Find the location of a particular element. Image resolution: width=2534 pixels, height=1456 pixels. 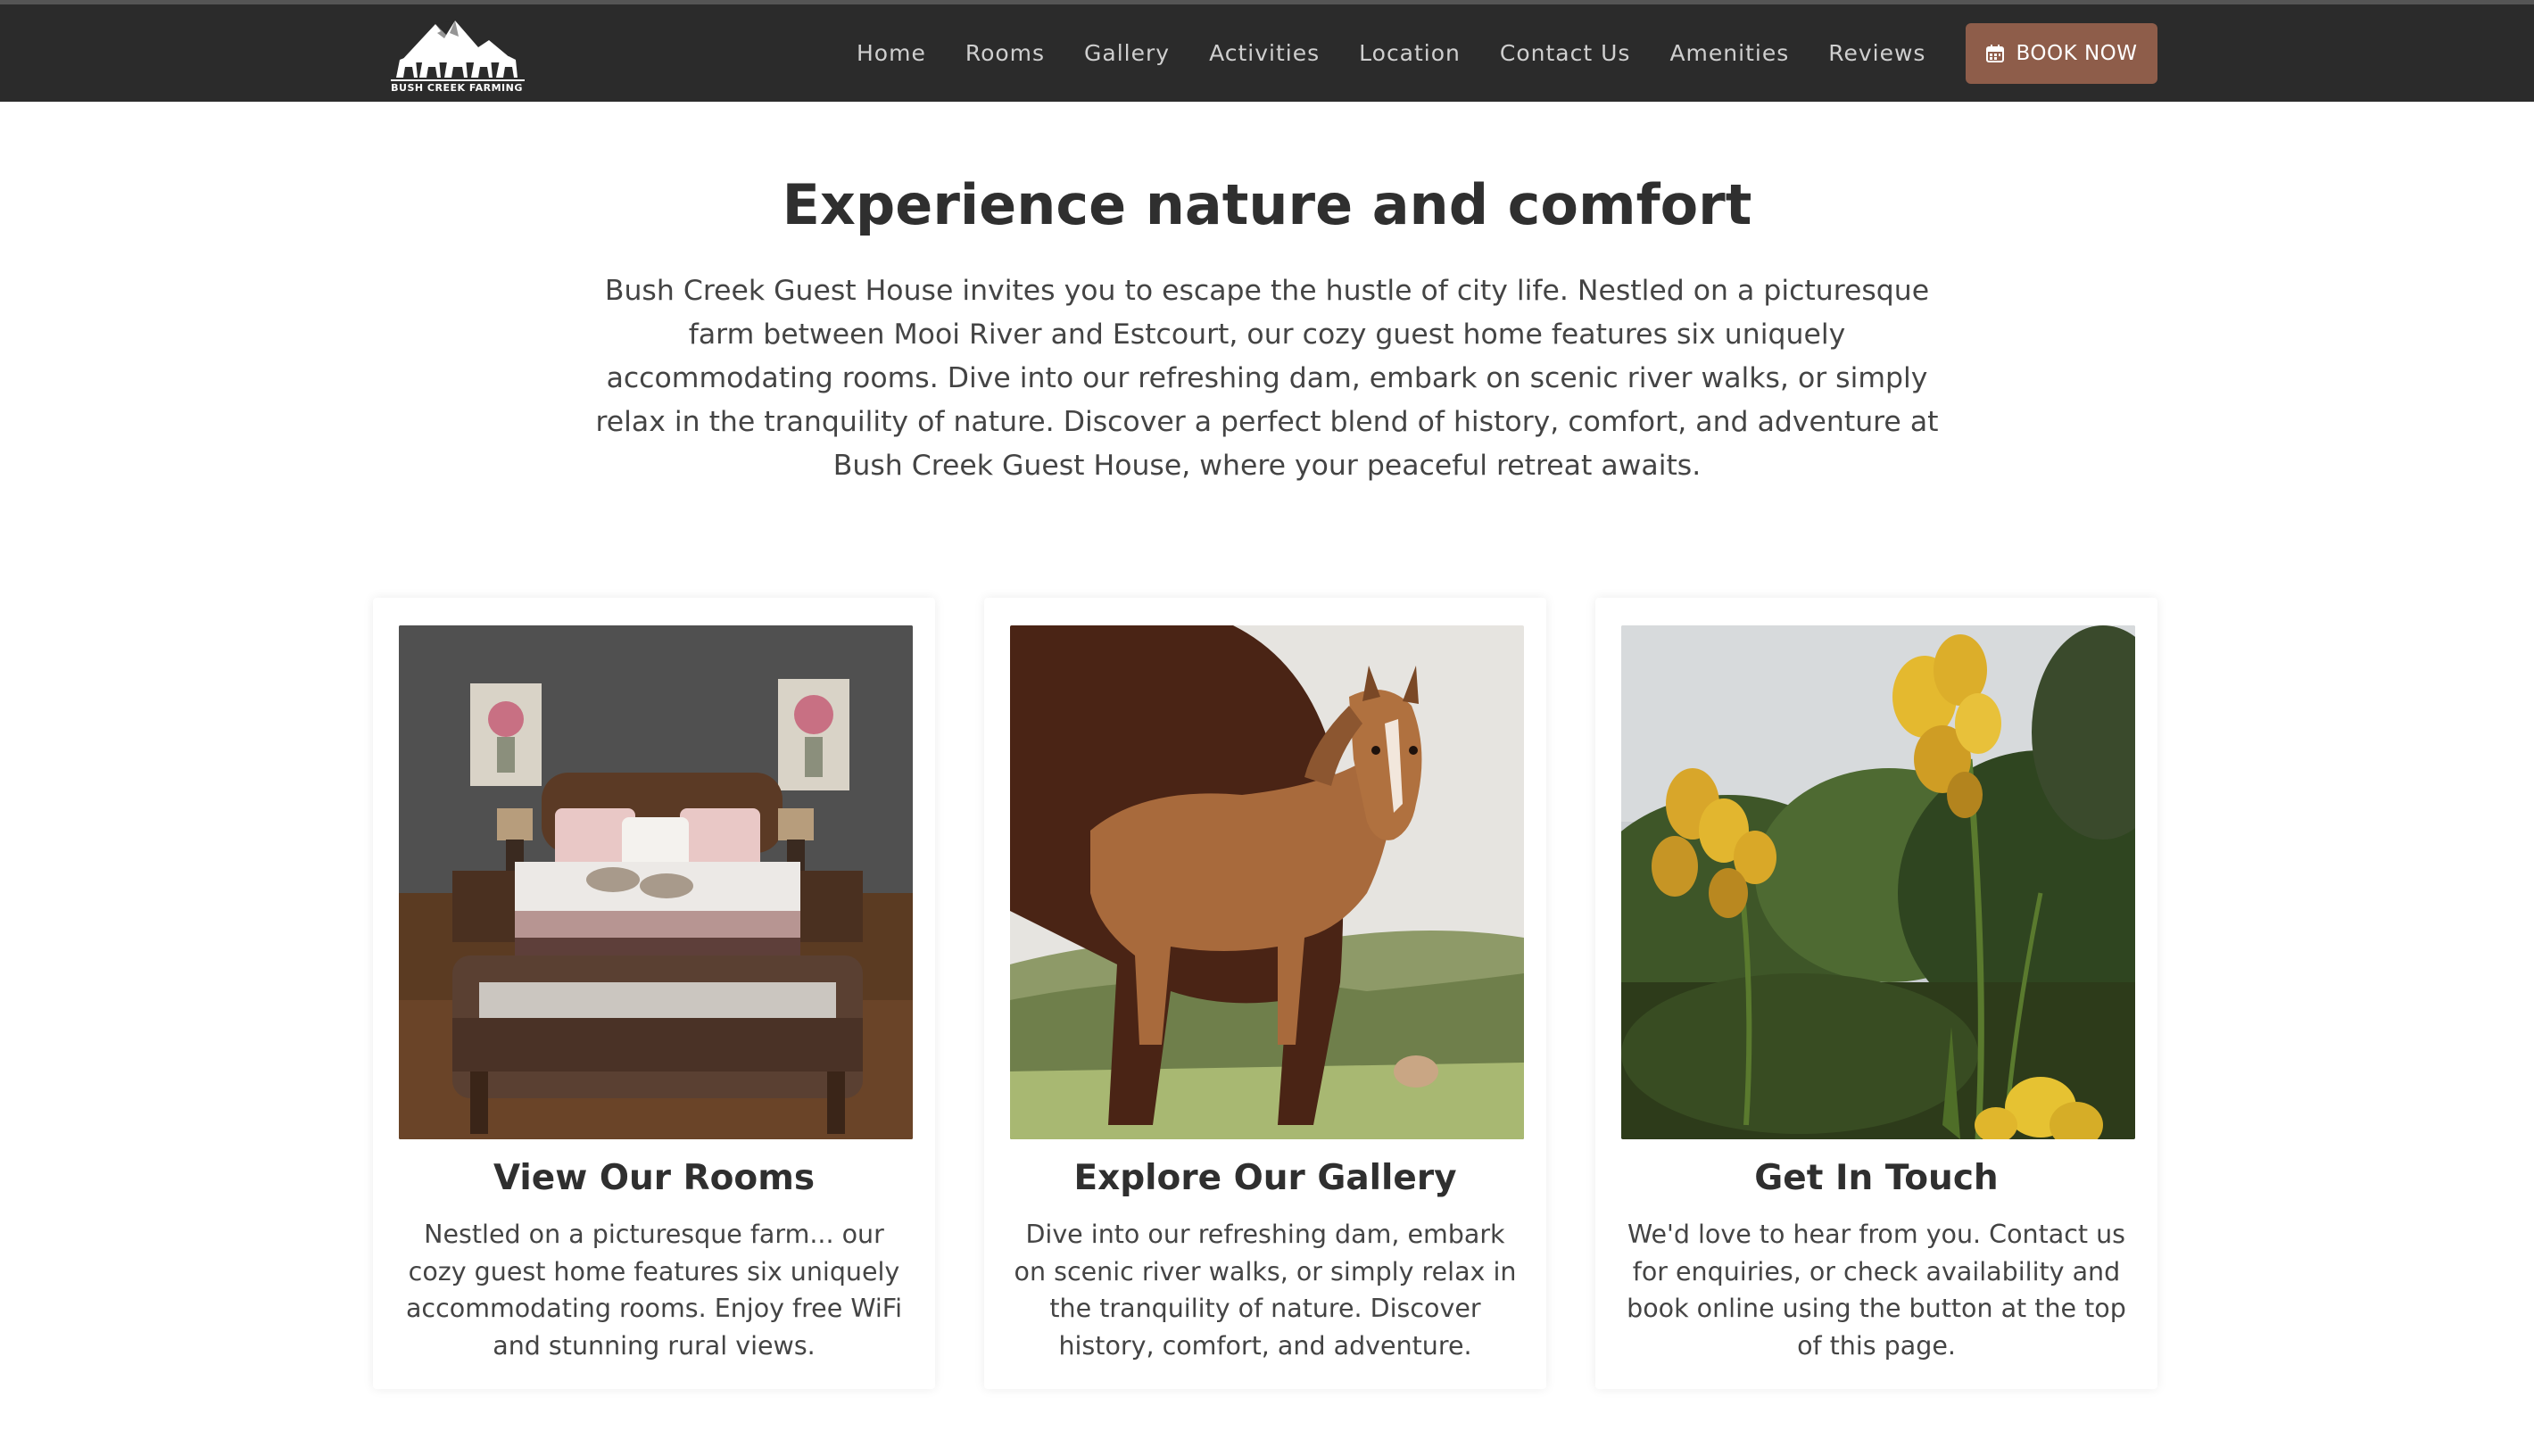

gallery-photo is located at coordinates (1267, 882).